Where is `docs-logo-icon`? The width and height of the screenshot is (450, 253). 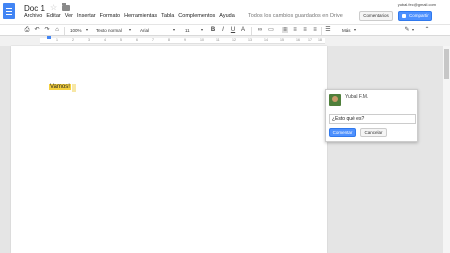 docs-logo-icon is located at coordinates (9, 11).